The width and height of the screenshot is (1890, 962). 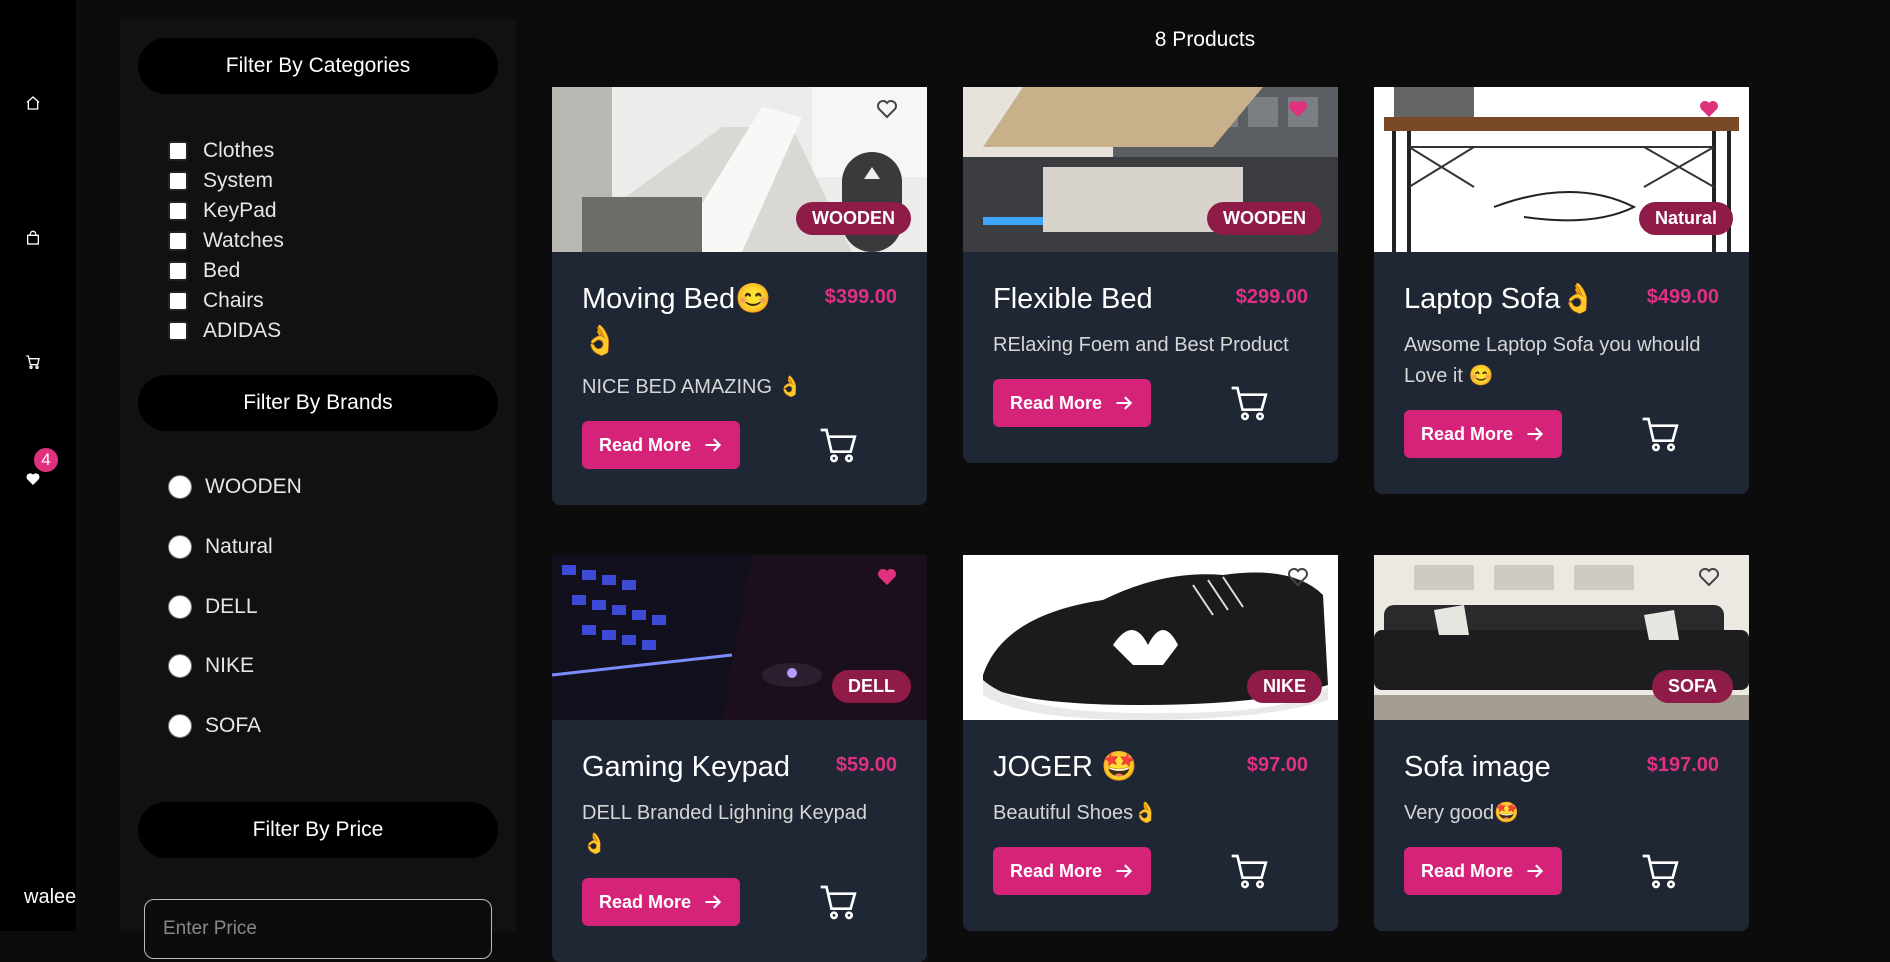 I want to click on brand-radio-wooden: WOODEN, so click(x=235, y=487).